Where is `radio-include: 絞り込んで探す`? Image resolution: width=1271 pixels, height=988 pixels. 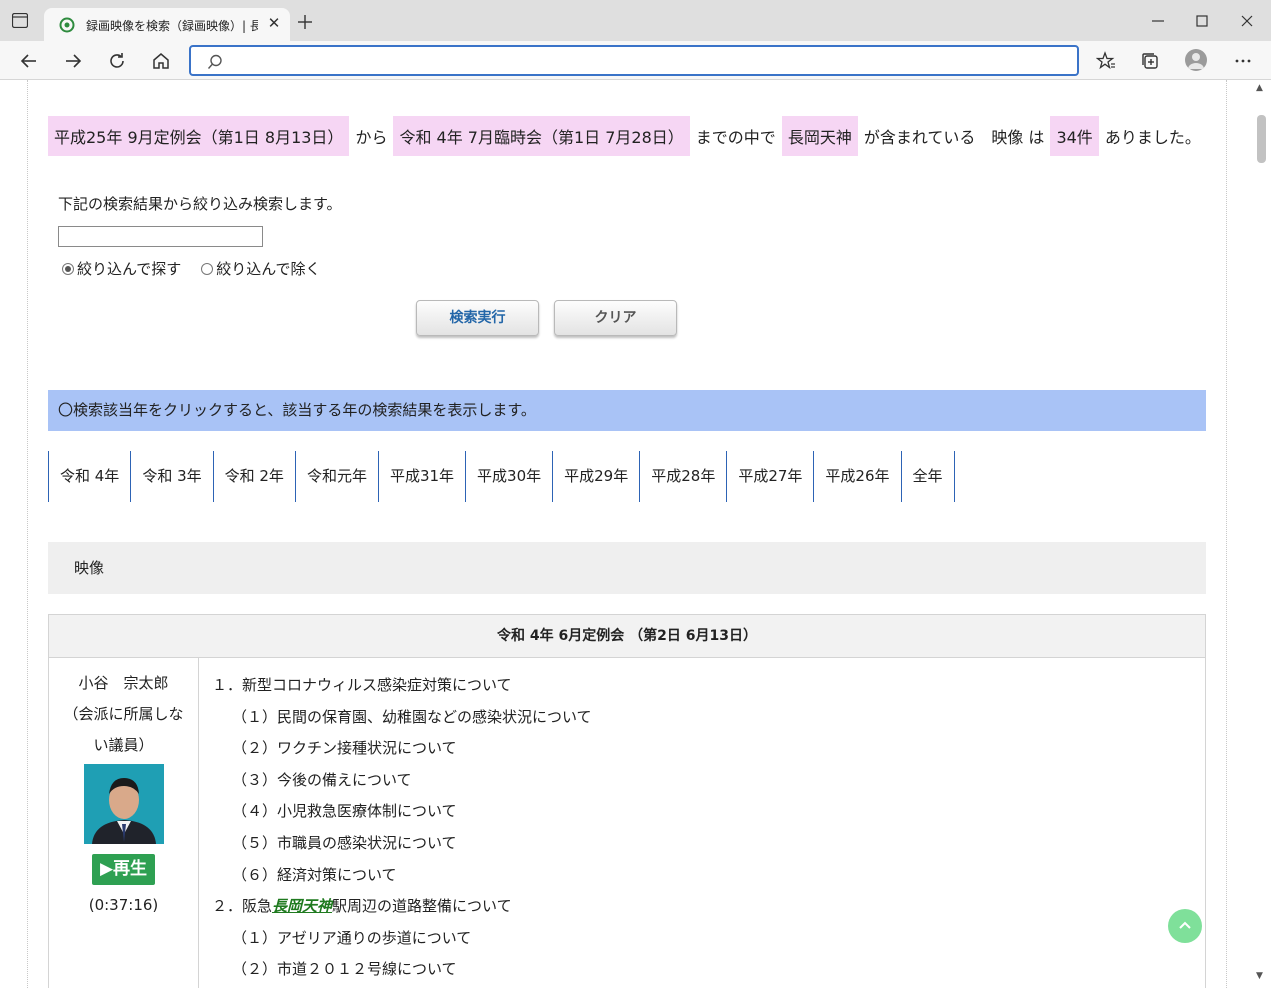
radio-include: 絞り込んで探す is located at coordinates (121, 268).